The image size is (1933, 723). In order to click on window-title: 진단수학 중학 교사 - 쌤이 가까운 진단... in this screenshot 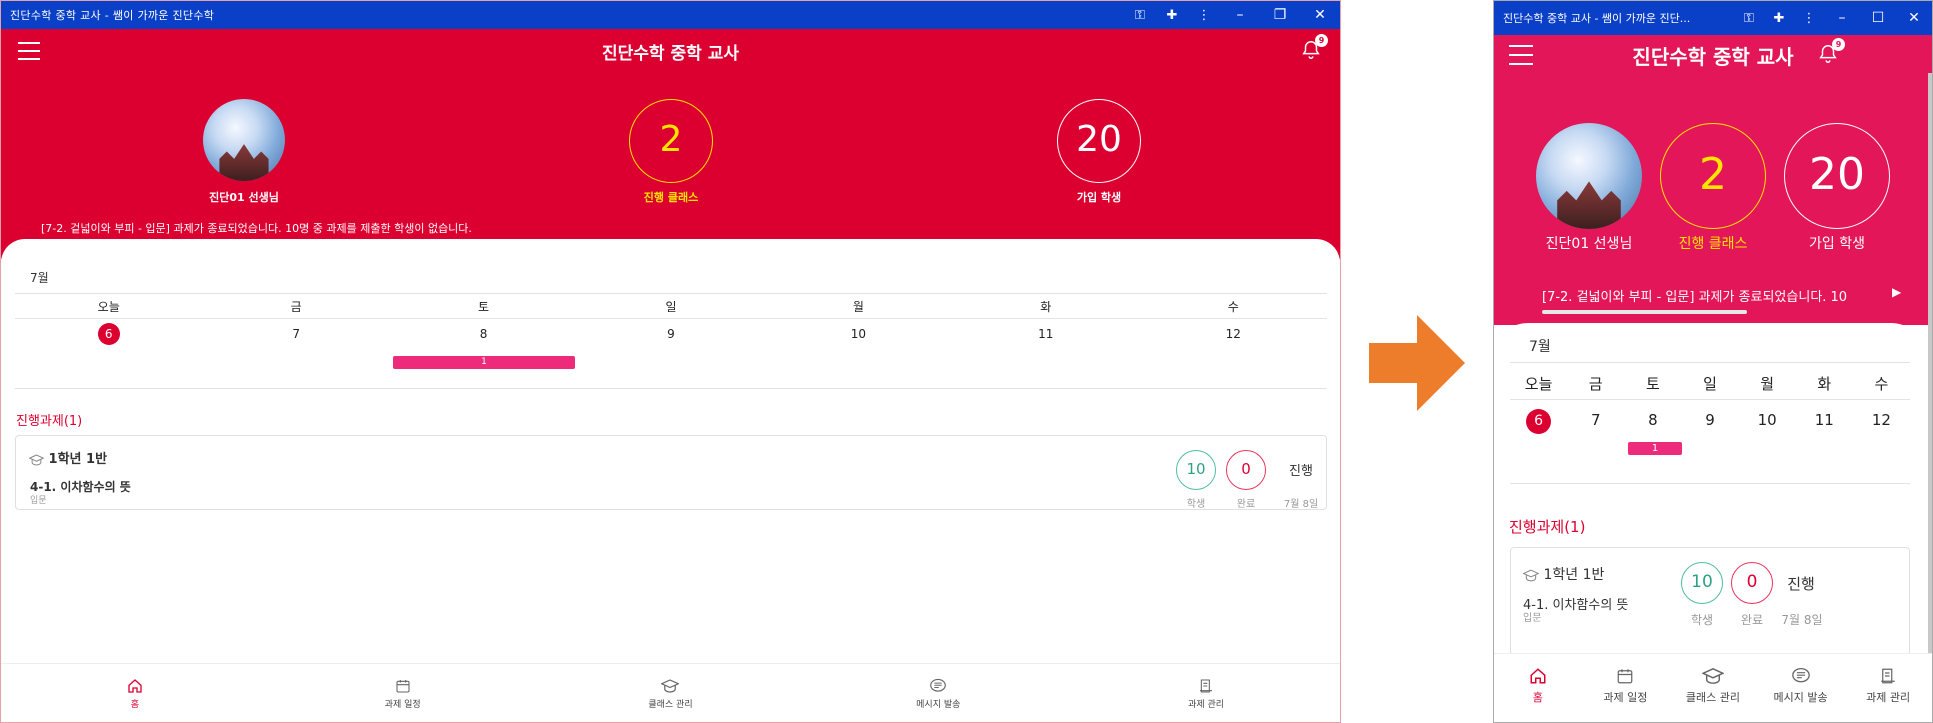, I will do `click(1597, 18)`.